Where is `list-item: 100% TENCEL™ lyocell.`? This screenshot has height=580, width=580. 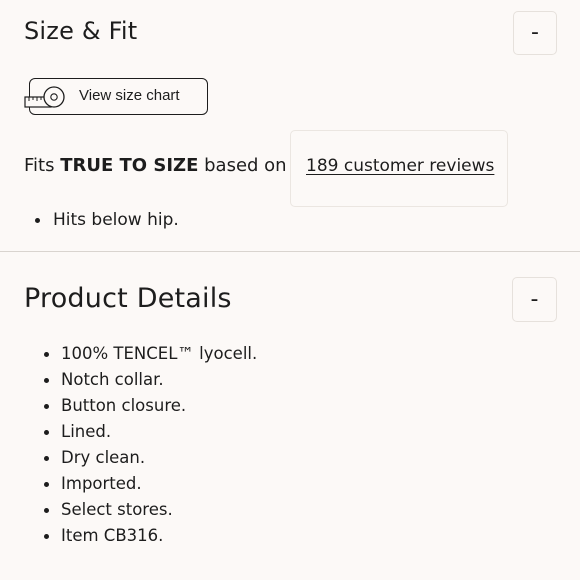 list-item: 100% TENCEL™ lyocell. is located at coordinates (150, 357).